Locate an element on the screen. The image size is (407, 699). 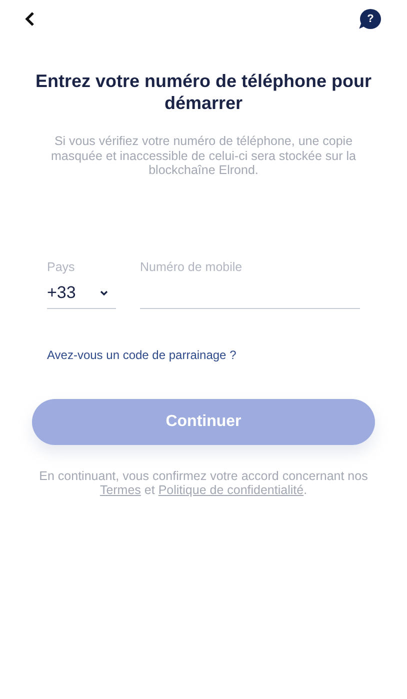
chevron-down-icon is located at coordinates (104, 293).